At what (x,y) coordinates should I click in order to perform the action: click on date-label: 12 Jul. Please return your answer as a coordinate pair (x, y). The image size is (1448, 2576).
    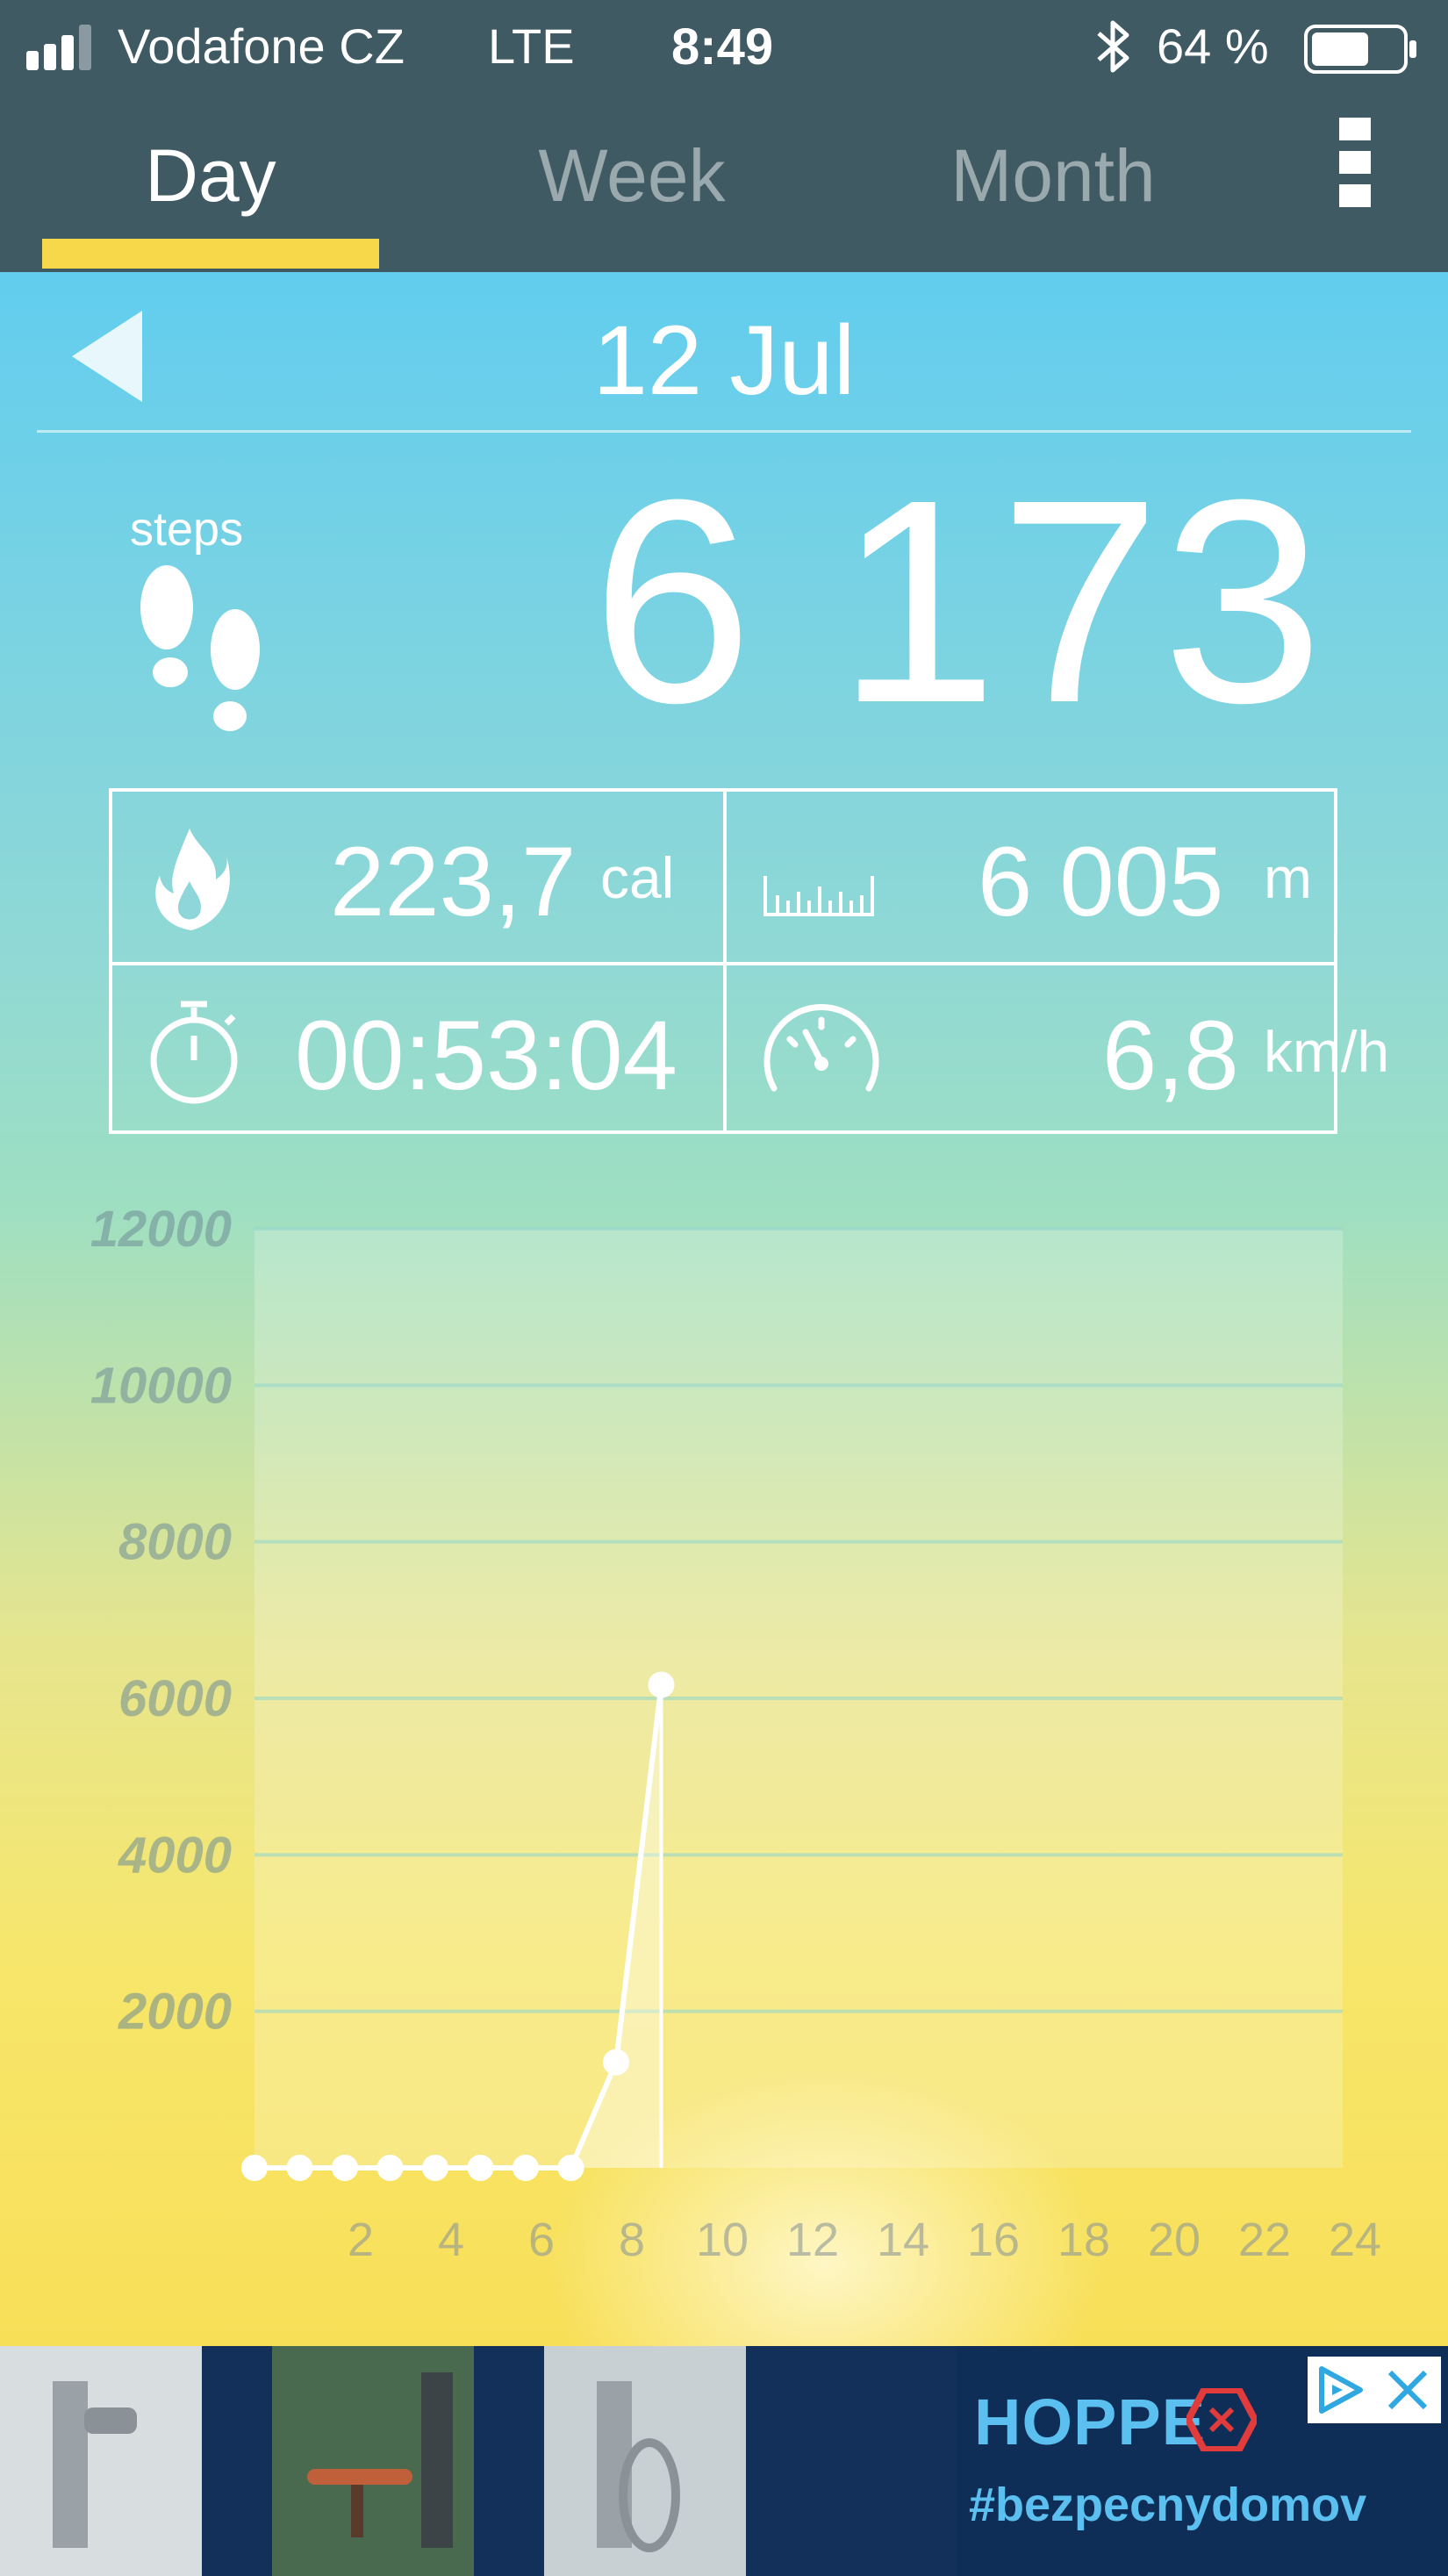
    Looking at the image, I should click on (724, 360).